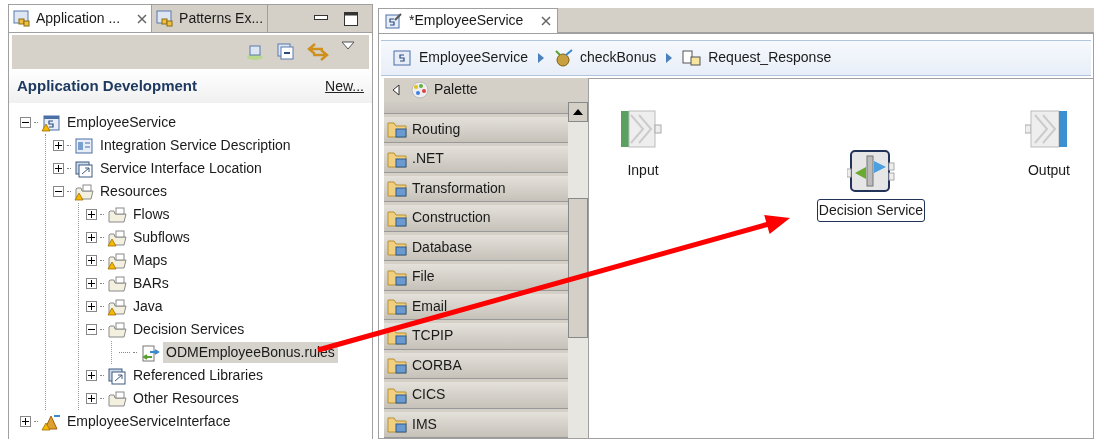 This screenshot has width=1094, height=439. Describe the element at coordinates (149, 421) in the screenshot. I see `tree-item: EmployeeServiceInterface` at that location.